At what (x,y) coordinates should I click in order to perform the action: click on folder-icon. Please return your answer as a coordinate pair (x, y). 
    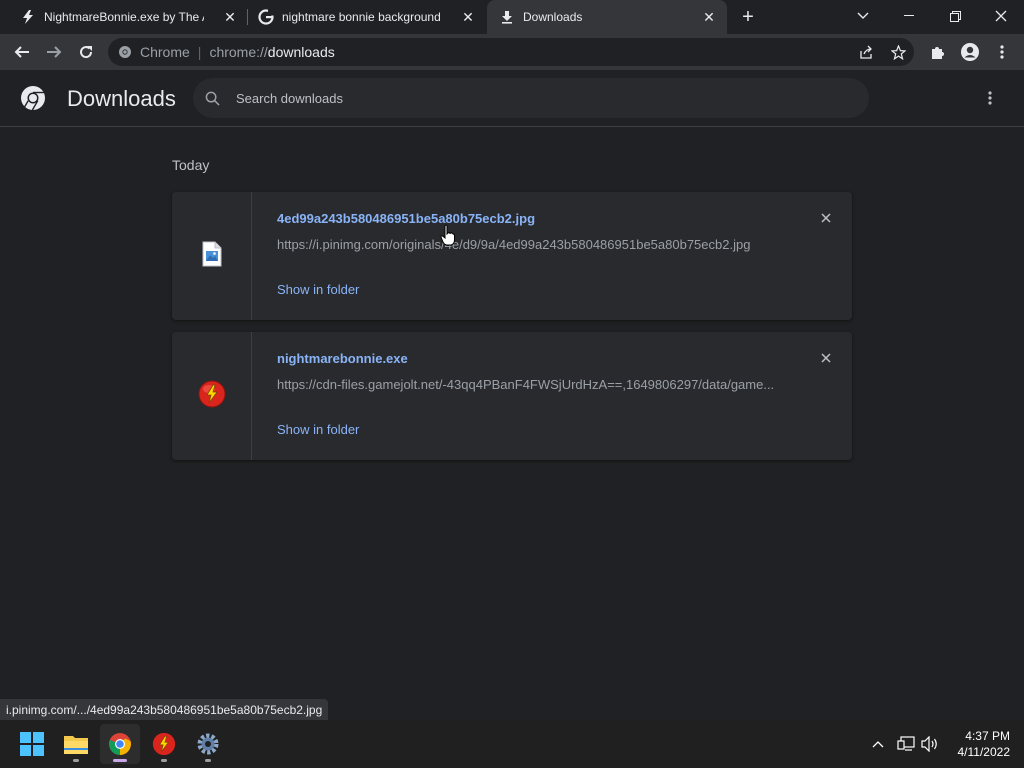
    Looking at the image, I should click on (76, 745).